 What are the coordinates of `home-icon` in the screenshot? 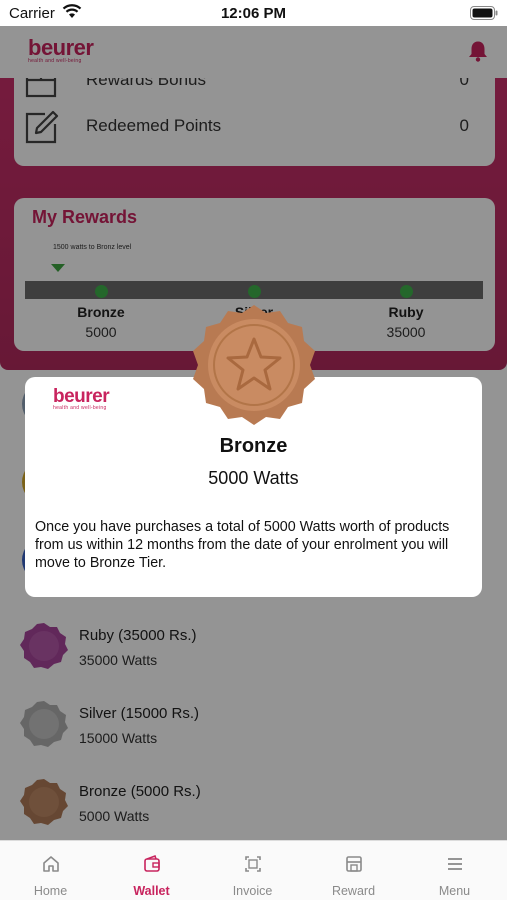 It's located at (51, 864).